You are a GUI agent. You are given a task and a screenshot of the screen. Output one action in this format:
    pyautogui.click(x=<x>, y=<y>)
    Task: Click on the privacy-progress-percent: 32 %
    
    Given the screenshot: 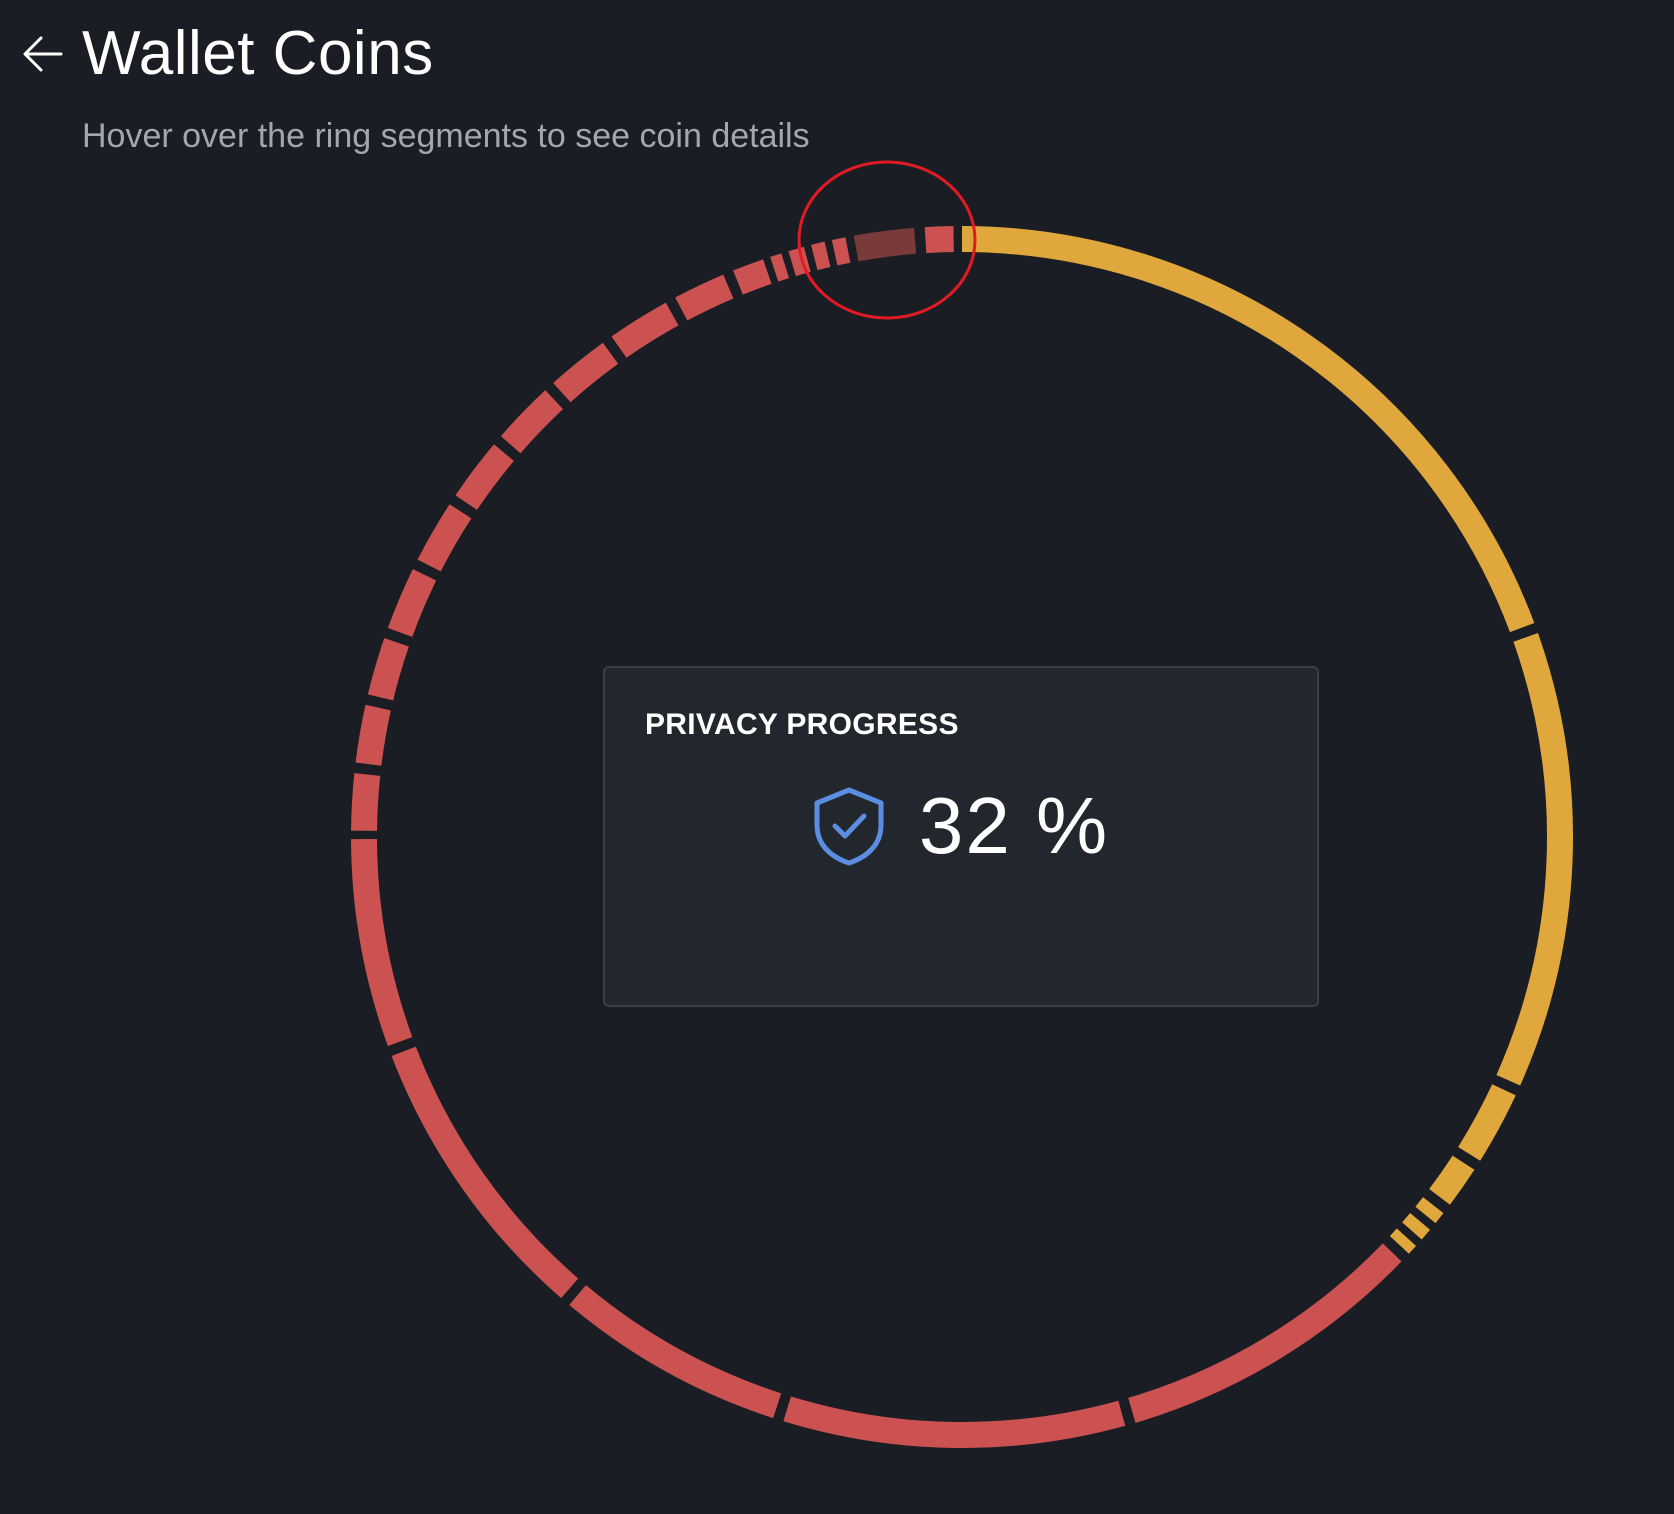 What is the action you would take?
    pyautogui.click(x=1014, y=825)
    